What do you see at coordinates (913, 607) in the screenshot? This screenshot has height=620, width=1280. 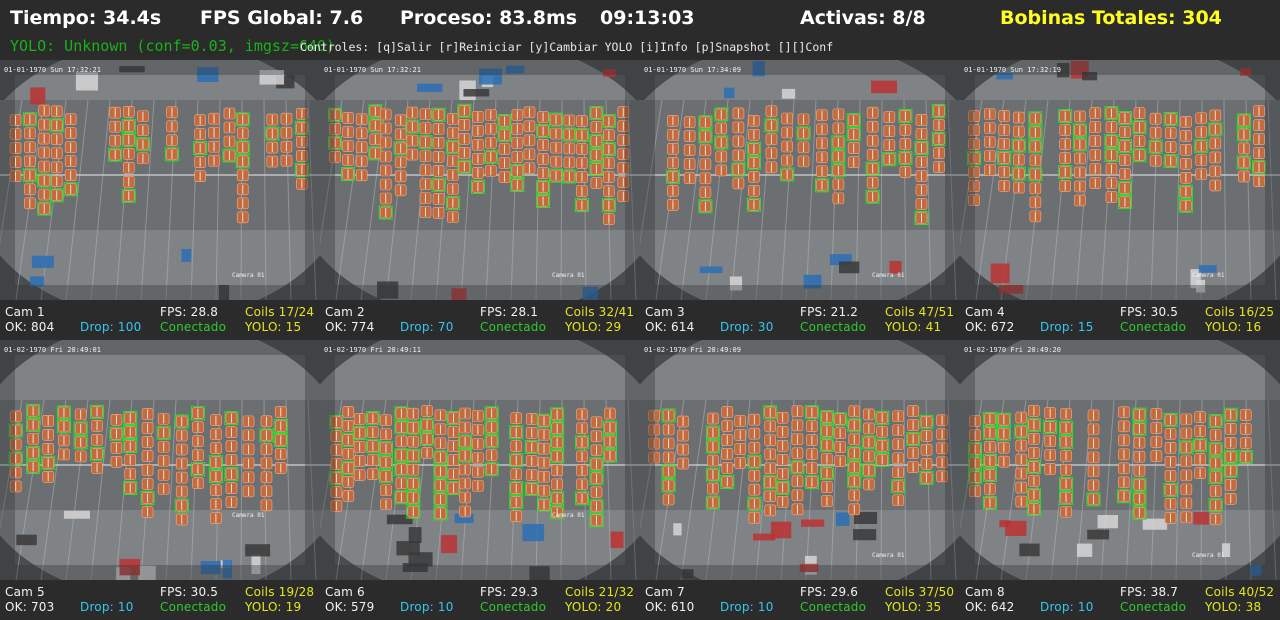 I see `yolo-count: YOLO: 35` at bounding box center [913, 607].